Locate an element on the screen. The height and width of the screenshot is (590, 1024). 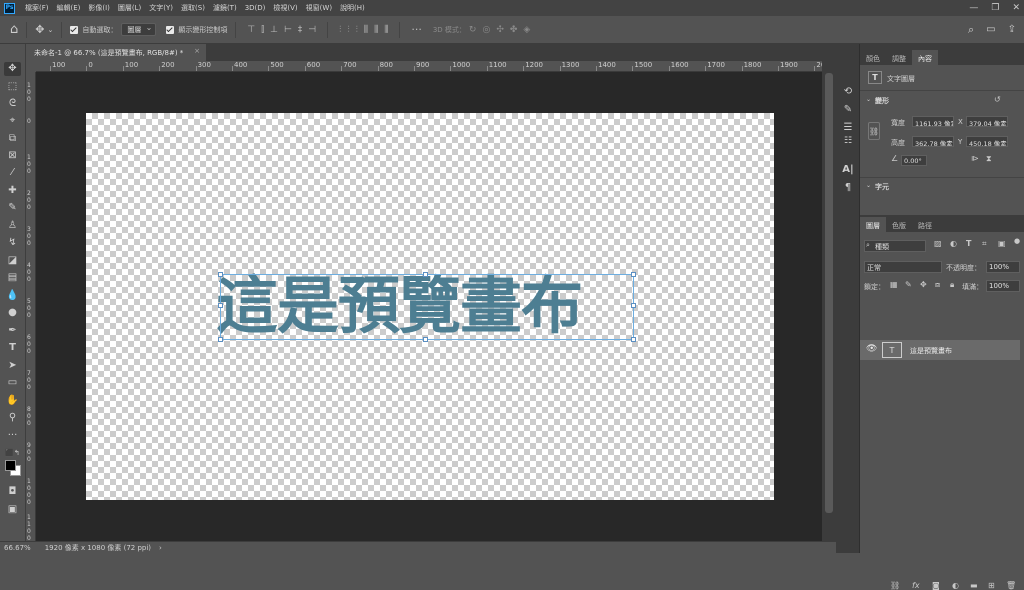
transform-bounding-box is located at coordinates (427, 307).